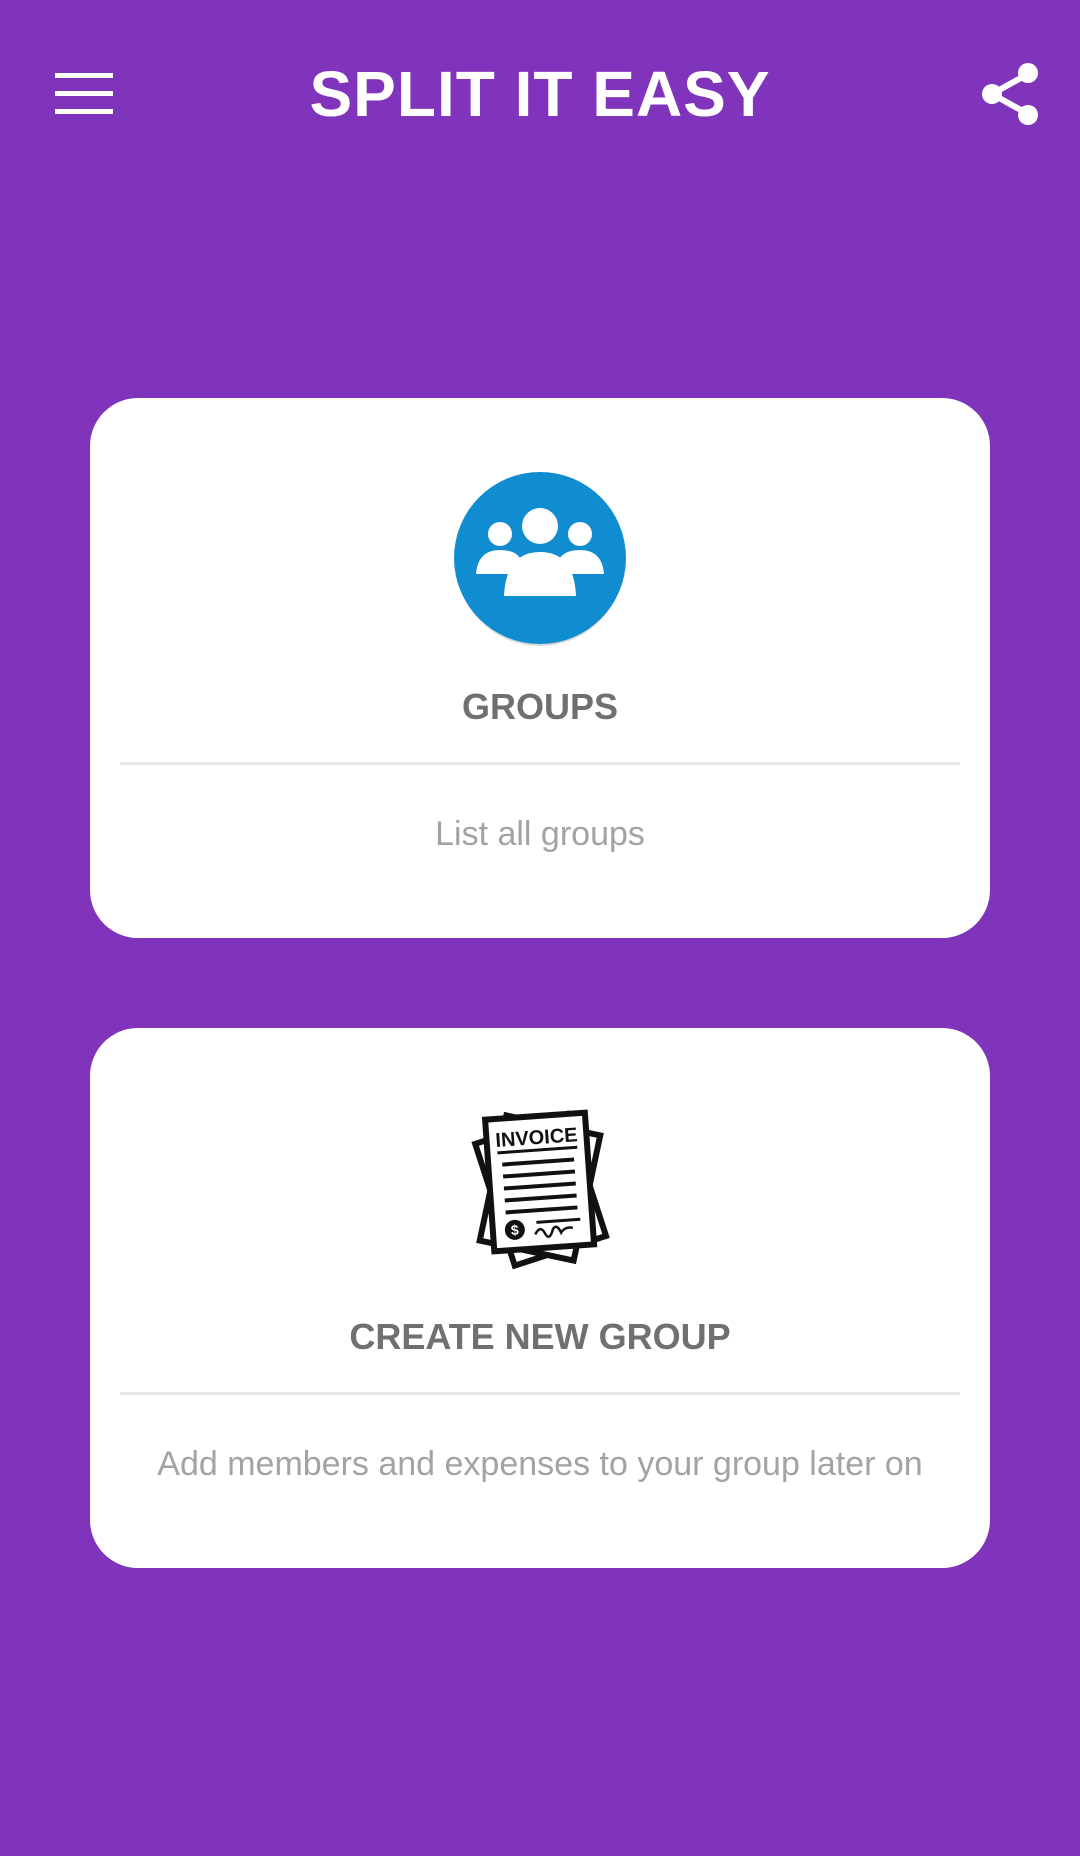 This screenshot has height=1856, width=1080. I want to click on share-button, so click(1010, 94).